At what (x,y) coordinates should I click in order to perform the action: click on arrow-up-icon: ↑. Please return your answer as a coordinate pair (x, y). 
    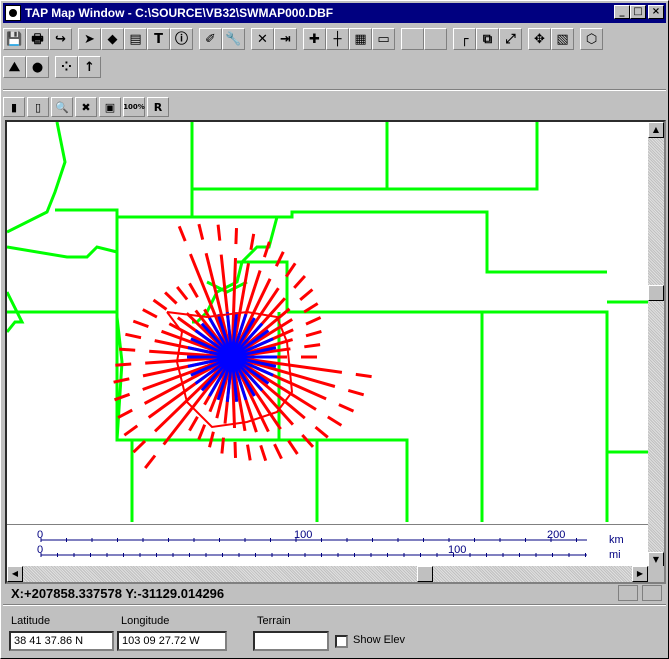
    Looking at the image, I should click on (89, 67).